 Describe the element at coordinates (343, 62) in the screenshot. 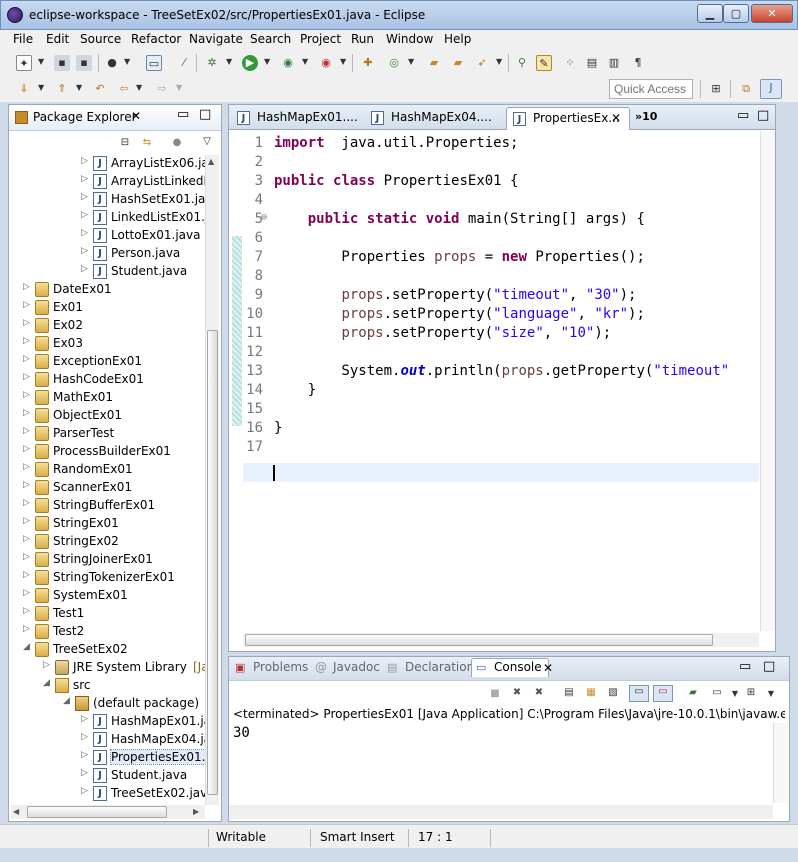

I see `external-tools-dropdown-icon: ▼` at that location.